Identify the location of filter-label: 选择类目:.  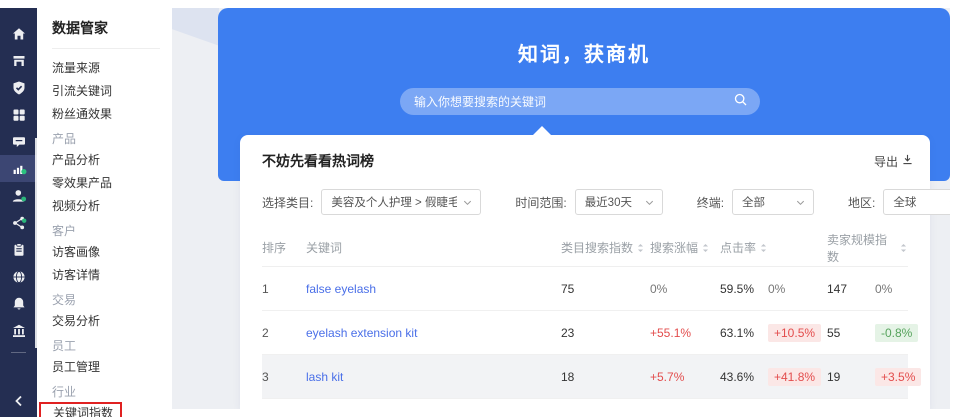
(288, 202).